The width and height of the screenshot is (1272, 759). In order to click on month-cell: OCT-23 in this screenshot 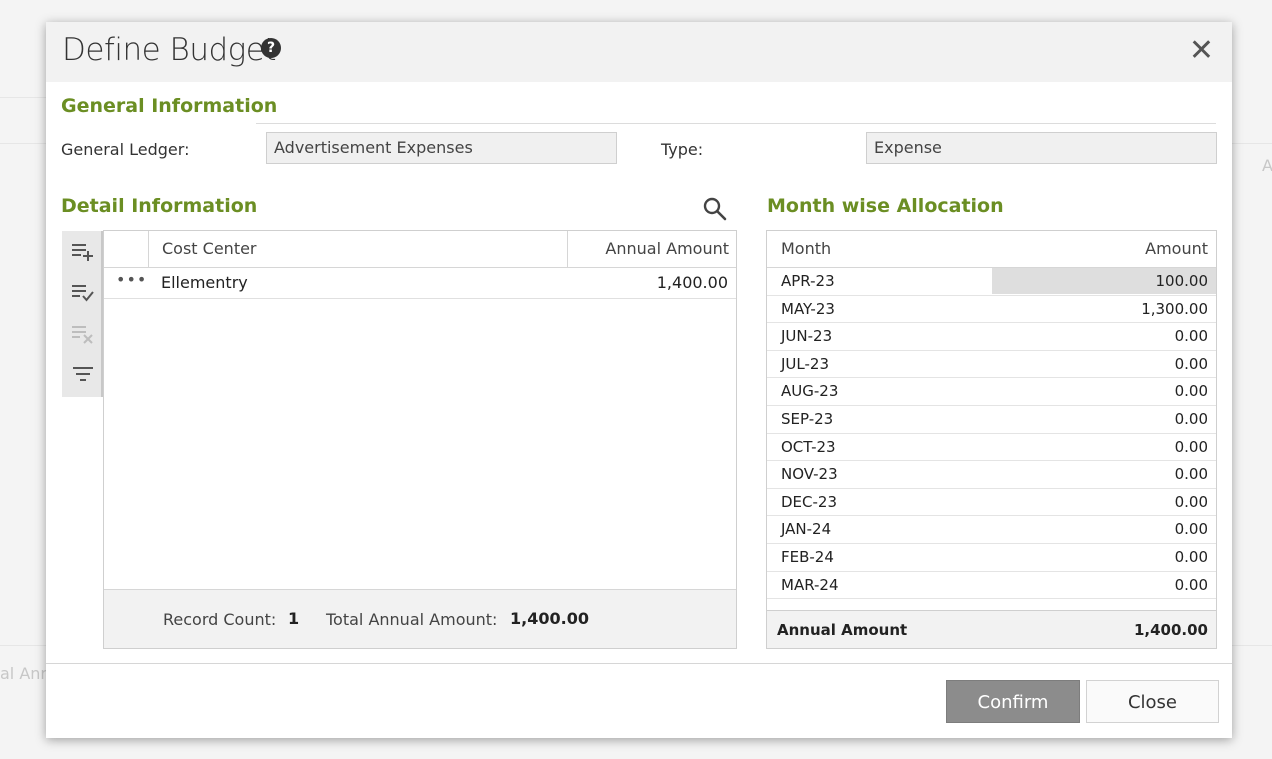, I will do `click(808, 446)`.